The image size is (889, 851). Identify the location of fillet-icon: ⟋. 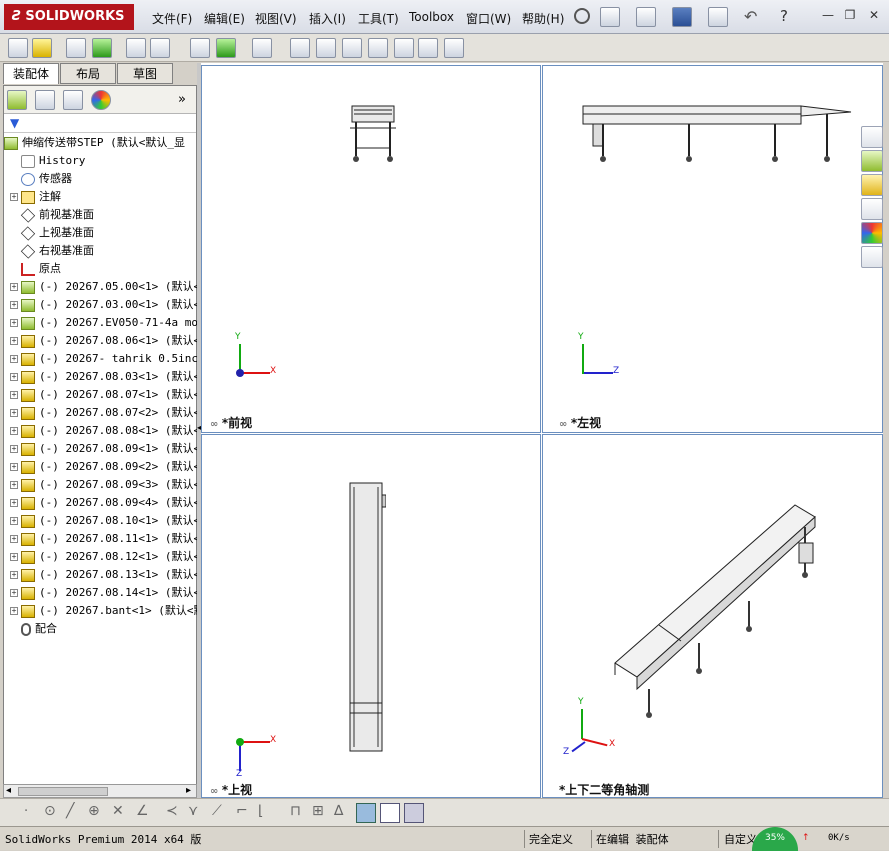
(217, 811).